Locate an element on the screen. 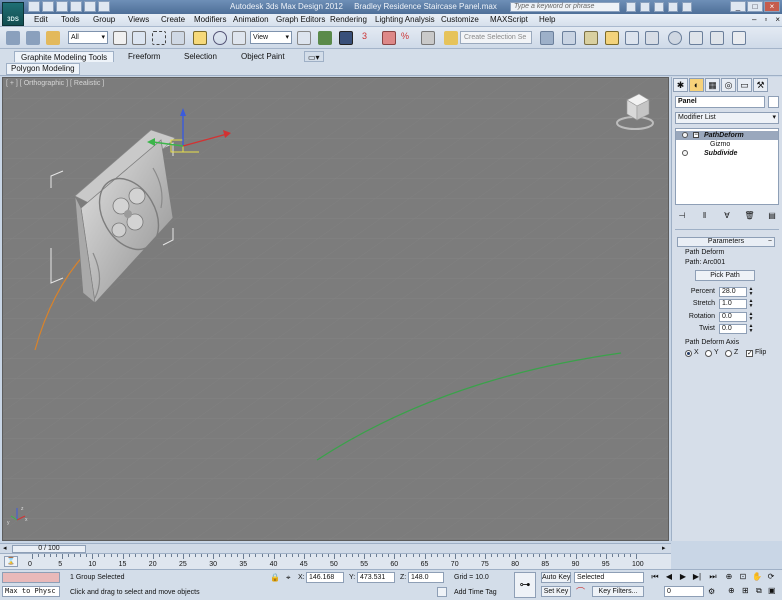  undo-icon is located at coordinates (76, 6).